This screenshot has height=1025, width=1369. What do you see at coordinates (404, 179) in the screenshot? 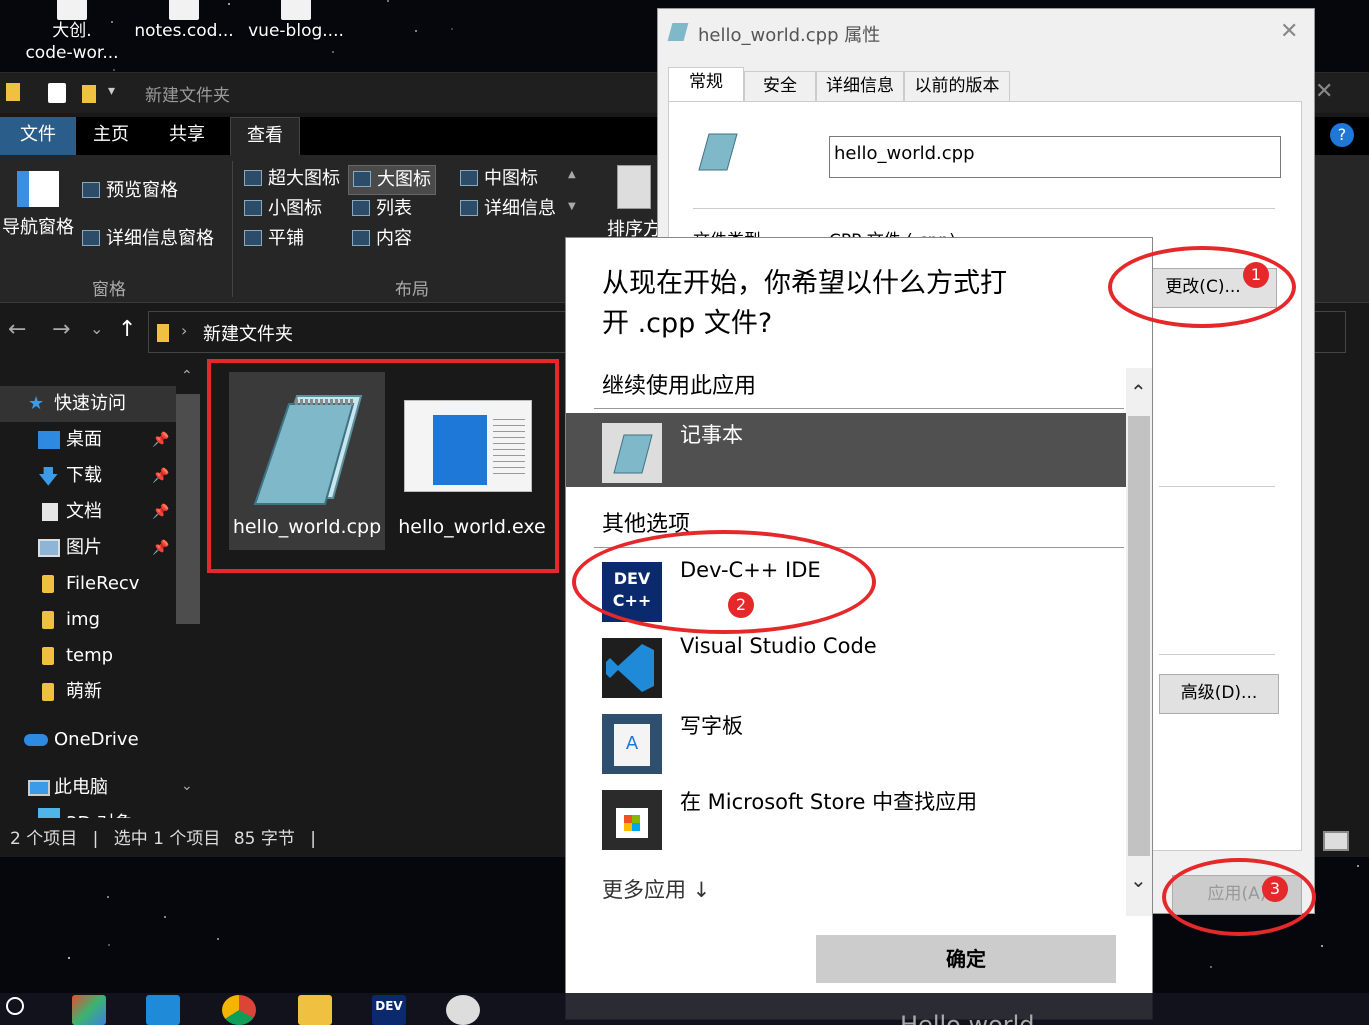
I see `layout-label: 大图标` at bounding box center [404, 179].